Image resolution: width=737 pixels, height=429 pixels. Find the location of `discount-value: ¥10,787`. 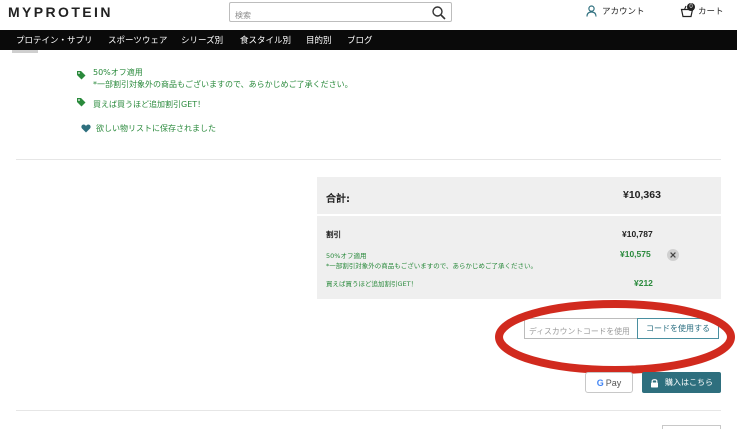

discount-value: ¥10,787 is located at coordinates (637, 234).